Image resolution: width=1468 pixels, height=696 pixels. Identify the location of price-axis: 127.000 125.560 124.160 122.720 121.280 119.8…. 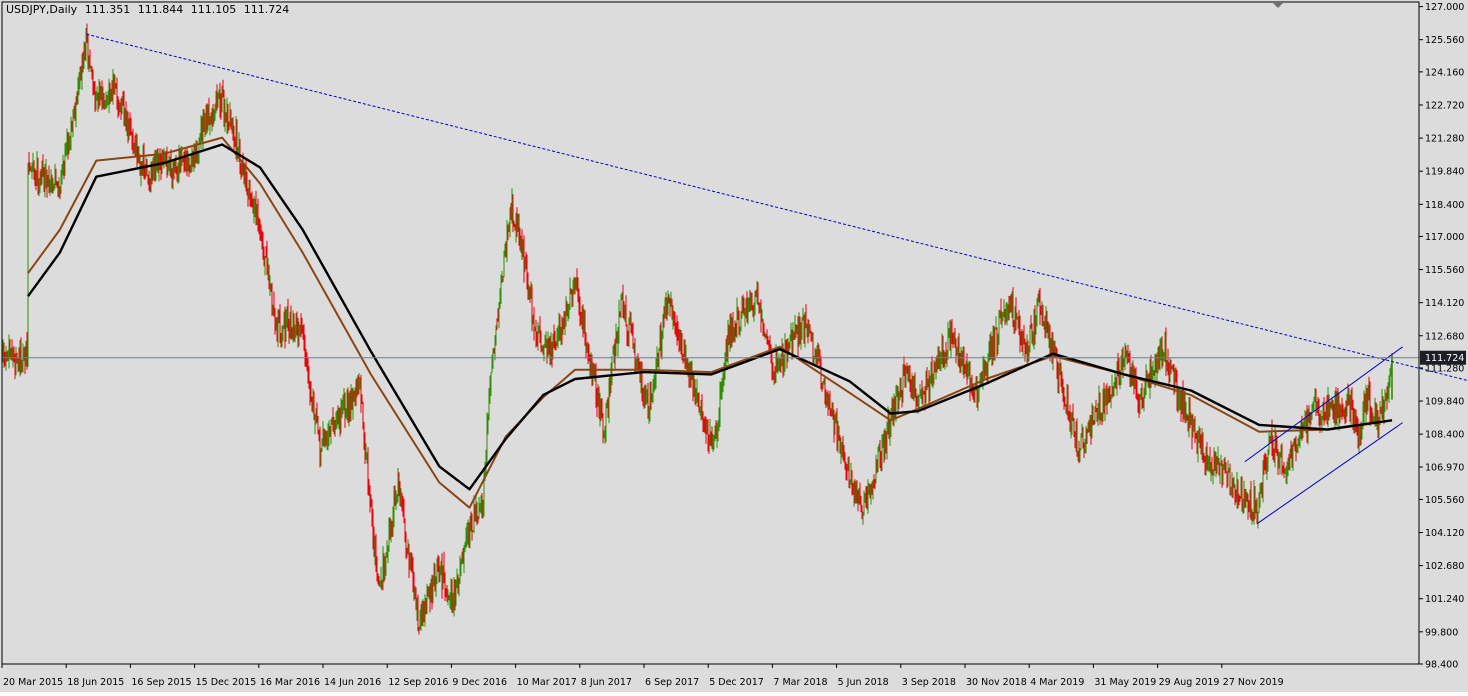
(1441, 336).